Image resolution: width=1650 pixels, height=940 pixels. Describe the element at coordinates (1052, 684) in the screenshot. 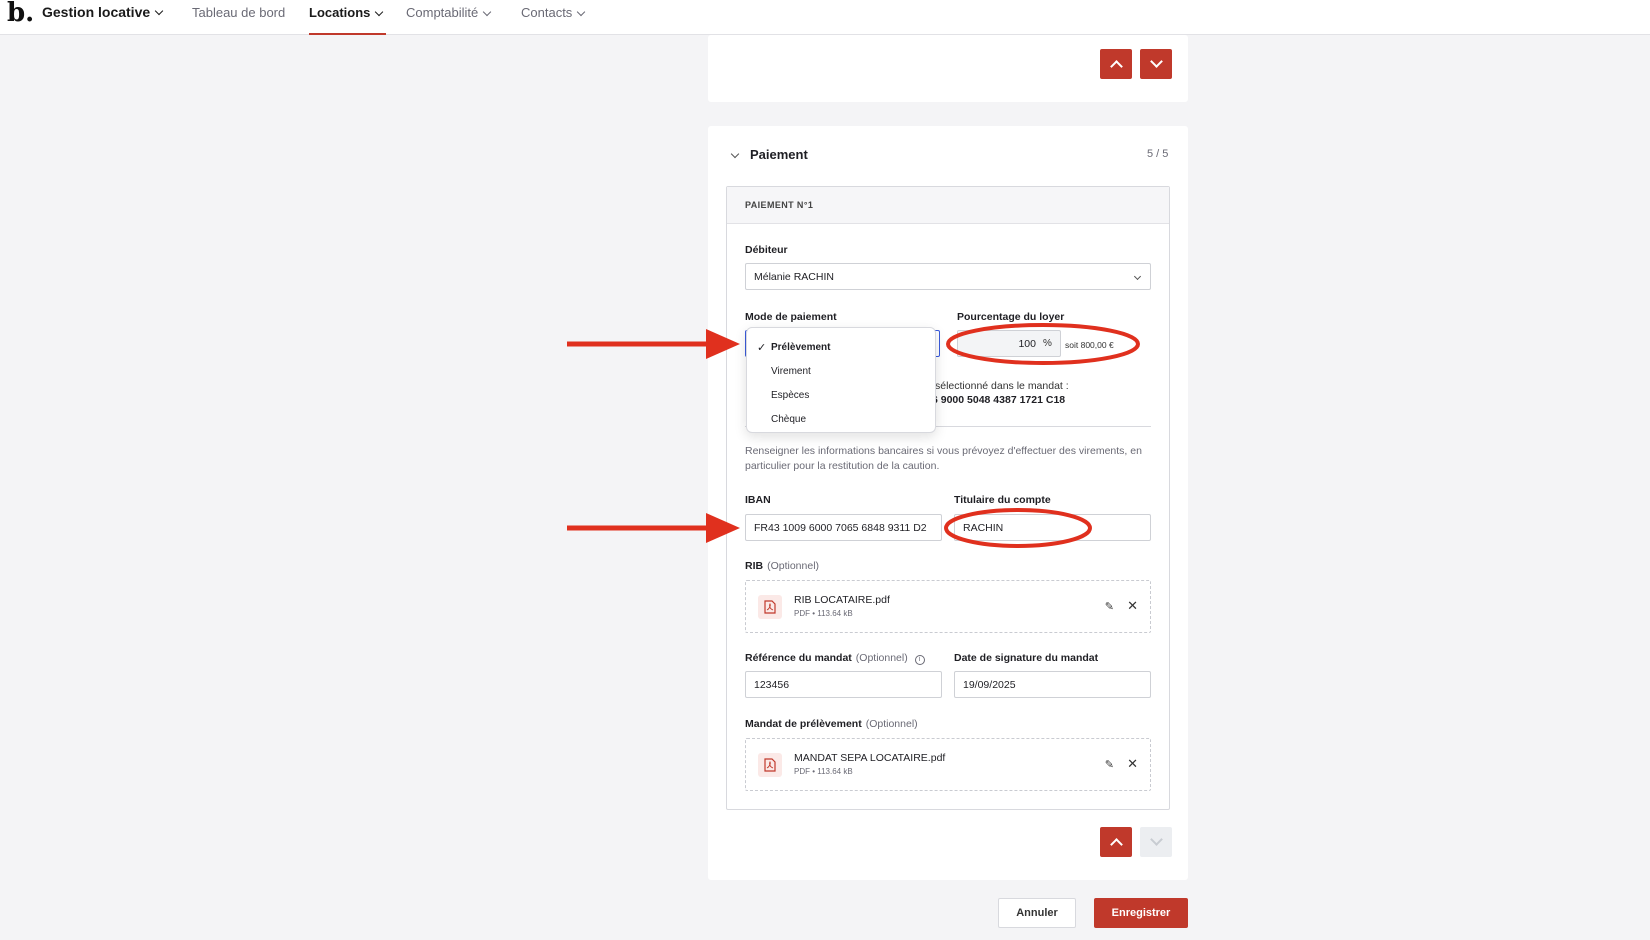

I see `mandate-date-input: 19/09/2025` at that location.